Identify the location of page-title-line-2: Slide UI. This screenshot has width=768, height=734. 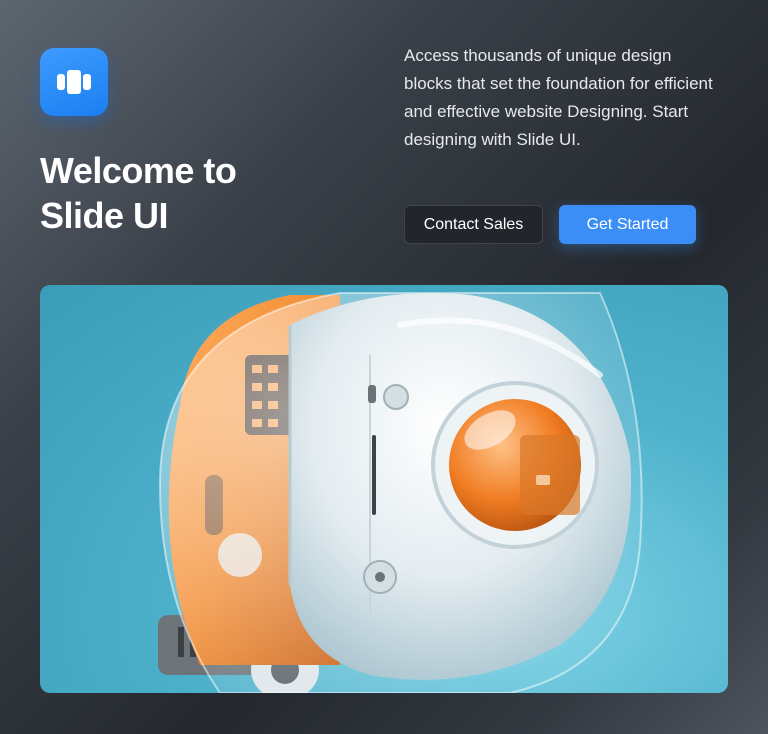
(104, 215).